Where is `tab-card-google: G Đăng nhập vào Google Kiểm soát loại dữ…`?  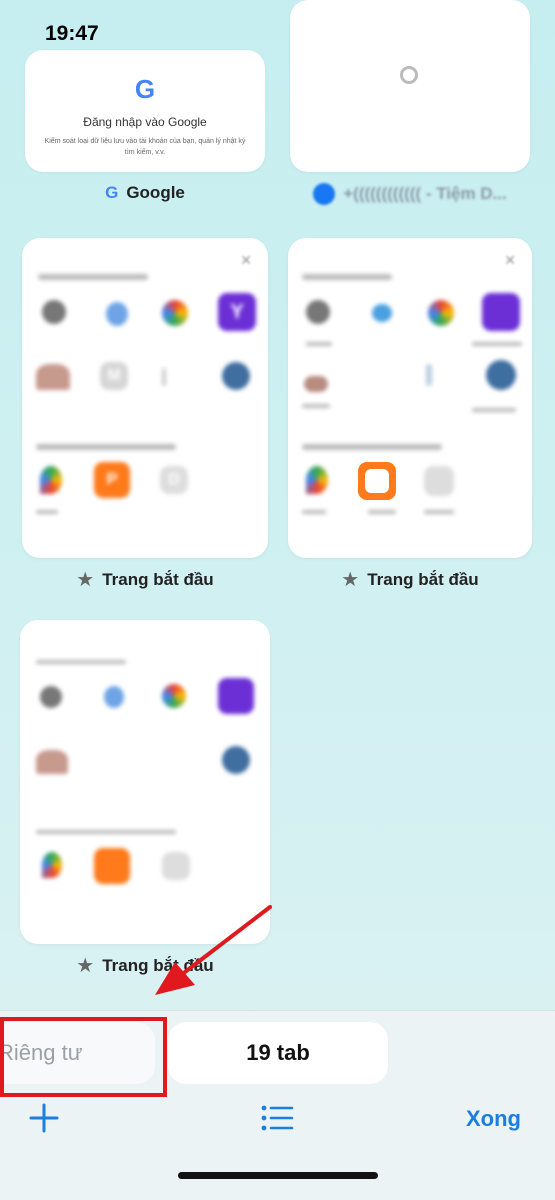 tab-card-google: G Đăng nhập vào Google Kiểm soát loại dữ… is located at coordinates (145, 111).